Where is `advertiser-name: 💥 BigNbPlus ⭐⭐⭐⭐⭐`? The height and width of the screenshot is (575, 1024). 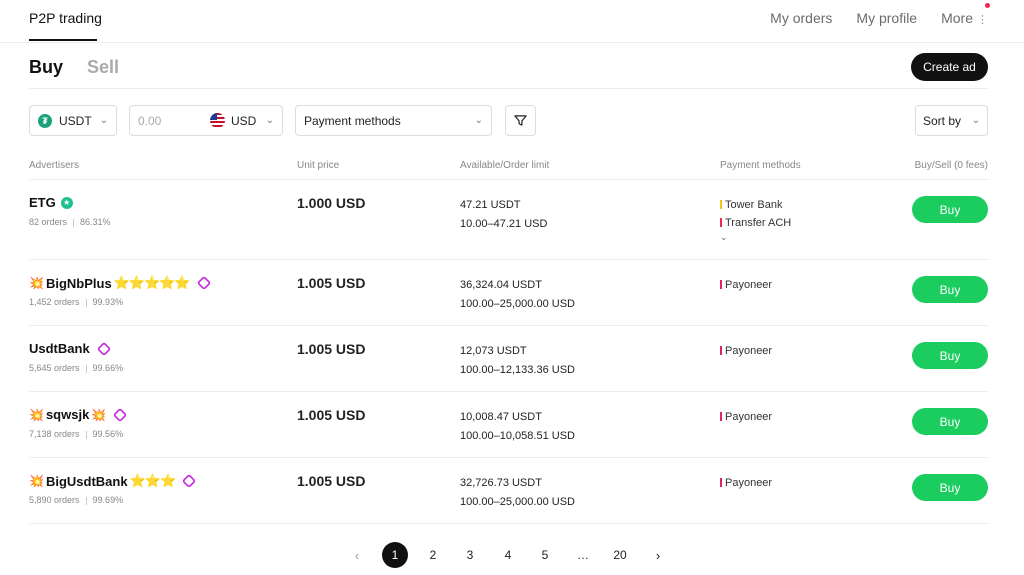 advertiser-name: 💥 BigNbPlus ⭐⭐⭐⭐⭐ is located at coordinates (120, 283).